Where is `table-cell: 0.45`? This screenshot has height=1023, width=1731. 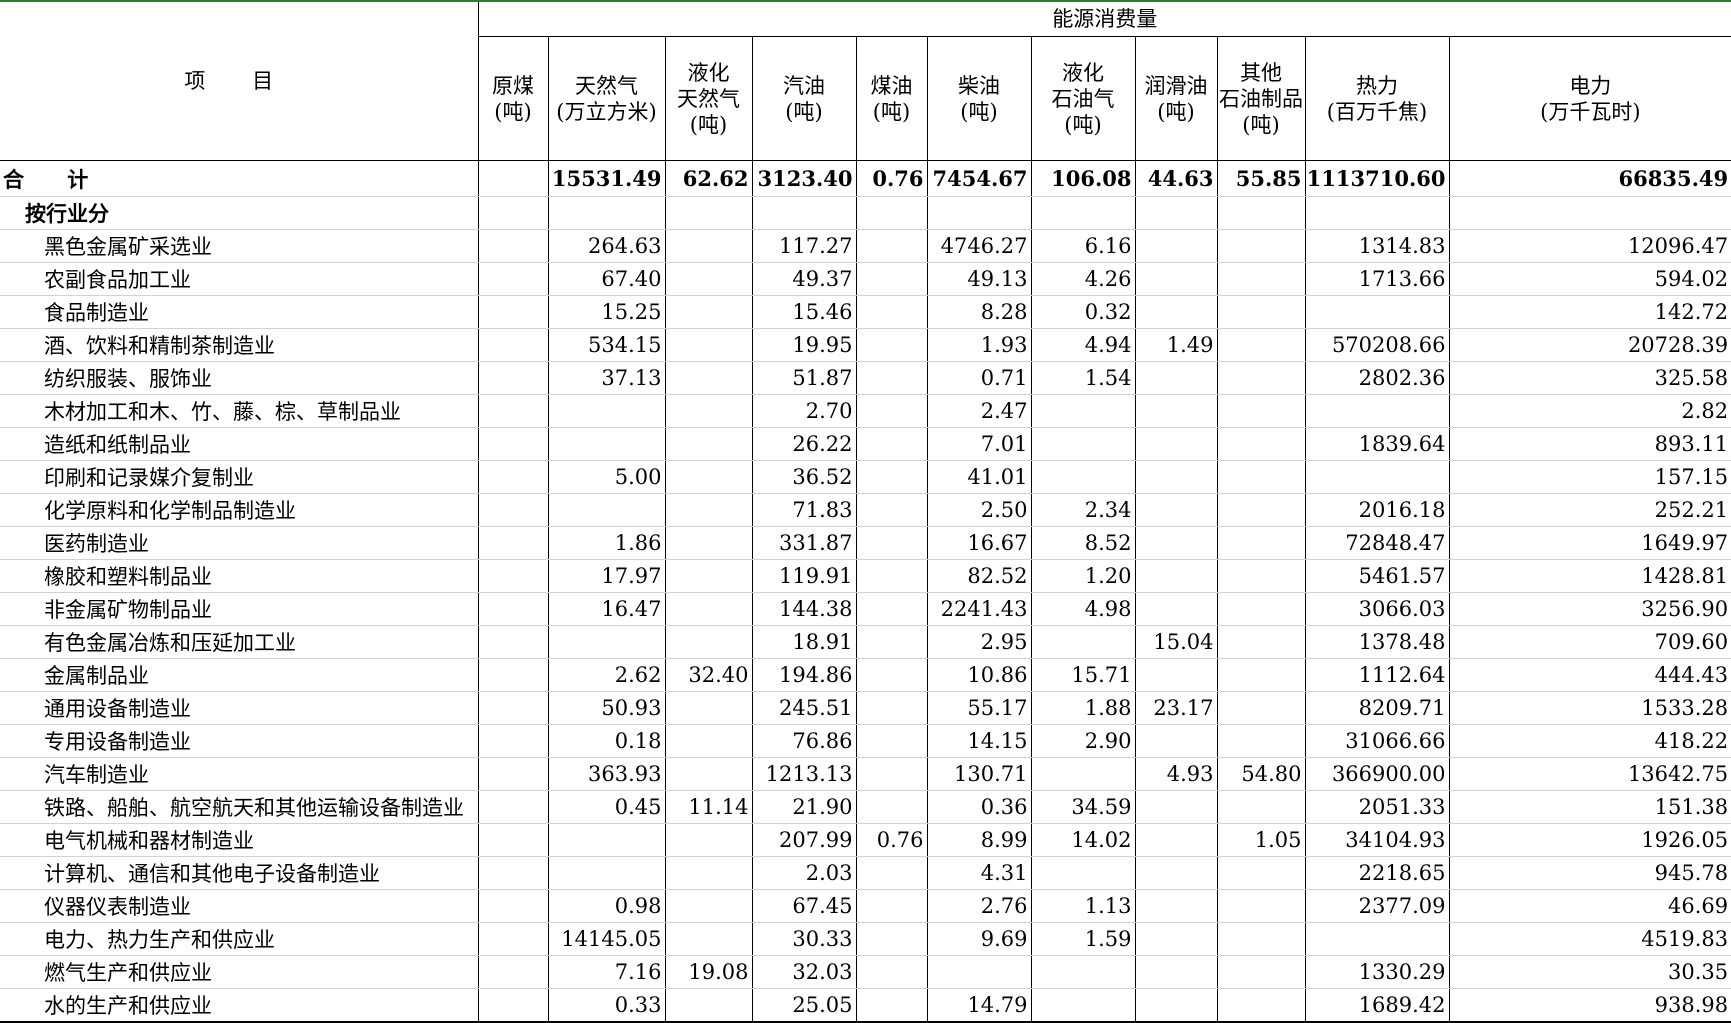 table-cell: 0.45 is located at coordinates (606, 807).